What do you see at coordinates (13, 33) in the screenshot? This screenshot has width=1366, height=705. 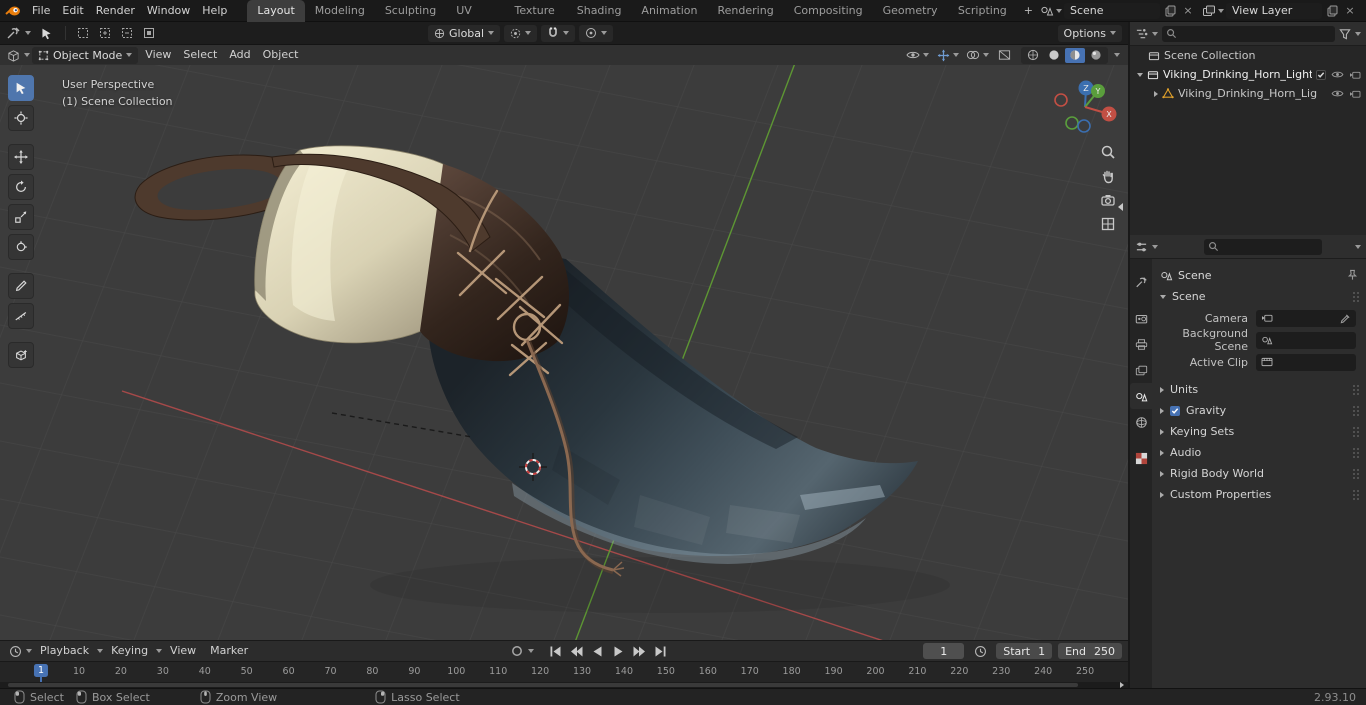 I see `tool-settings-editor-icon` at bounding box center [13, 33].